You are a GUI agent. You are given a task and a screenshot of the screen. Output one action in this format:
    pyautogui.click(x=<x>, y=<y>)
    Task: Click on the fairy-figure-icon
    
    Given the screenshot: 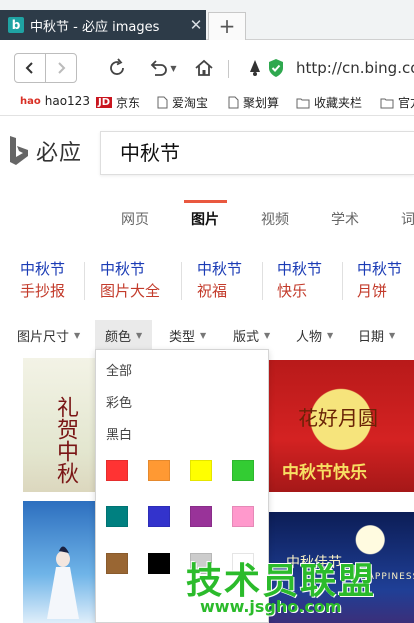 What is the action you would take?
    pyautogui.click(x=63, y=582)
    